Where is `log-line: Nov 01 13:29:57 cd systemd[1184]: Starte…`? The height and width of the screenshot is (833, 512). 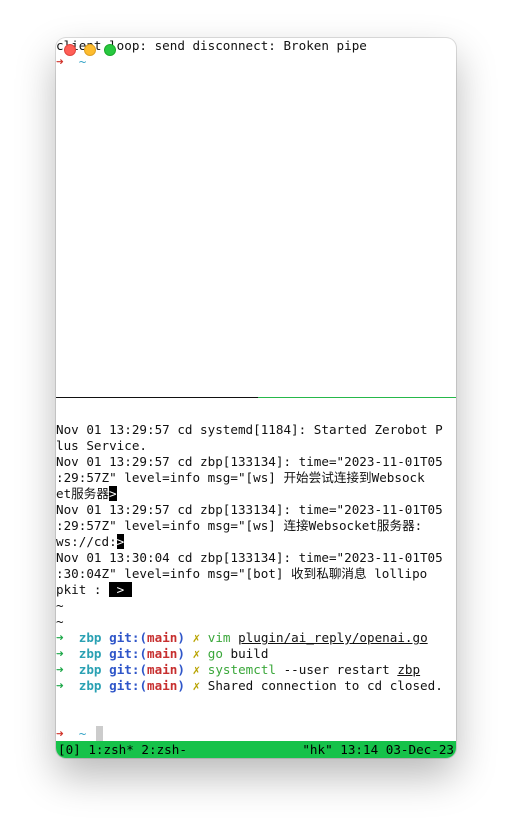 log-line: Nov 01 13:29:57 cd systemd[1184]: Starte… is located at coordinates (249, 429).